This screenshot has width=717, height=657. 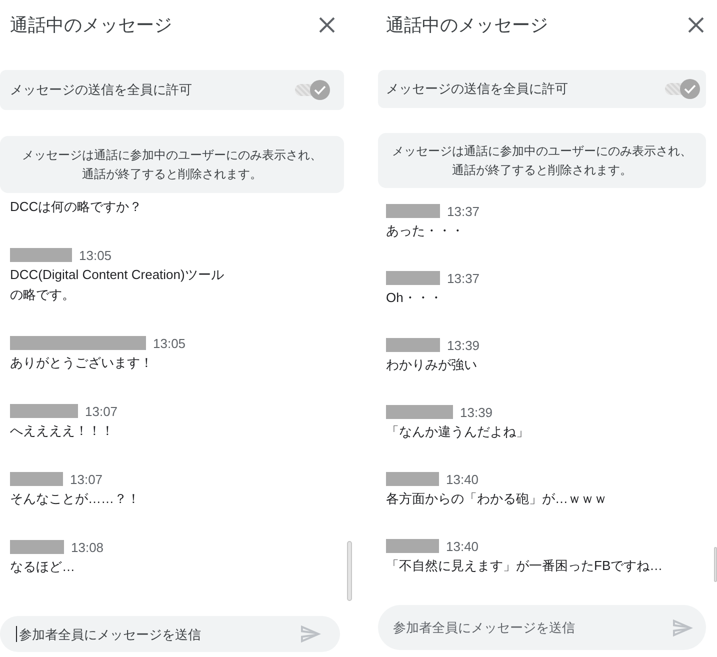 I want to click on message-time: 13:08, so click(x=87, y=547).